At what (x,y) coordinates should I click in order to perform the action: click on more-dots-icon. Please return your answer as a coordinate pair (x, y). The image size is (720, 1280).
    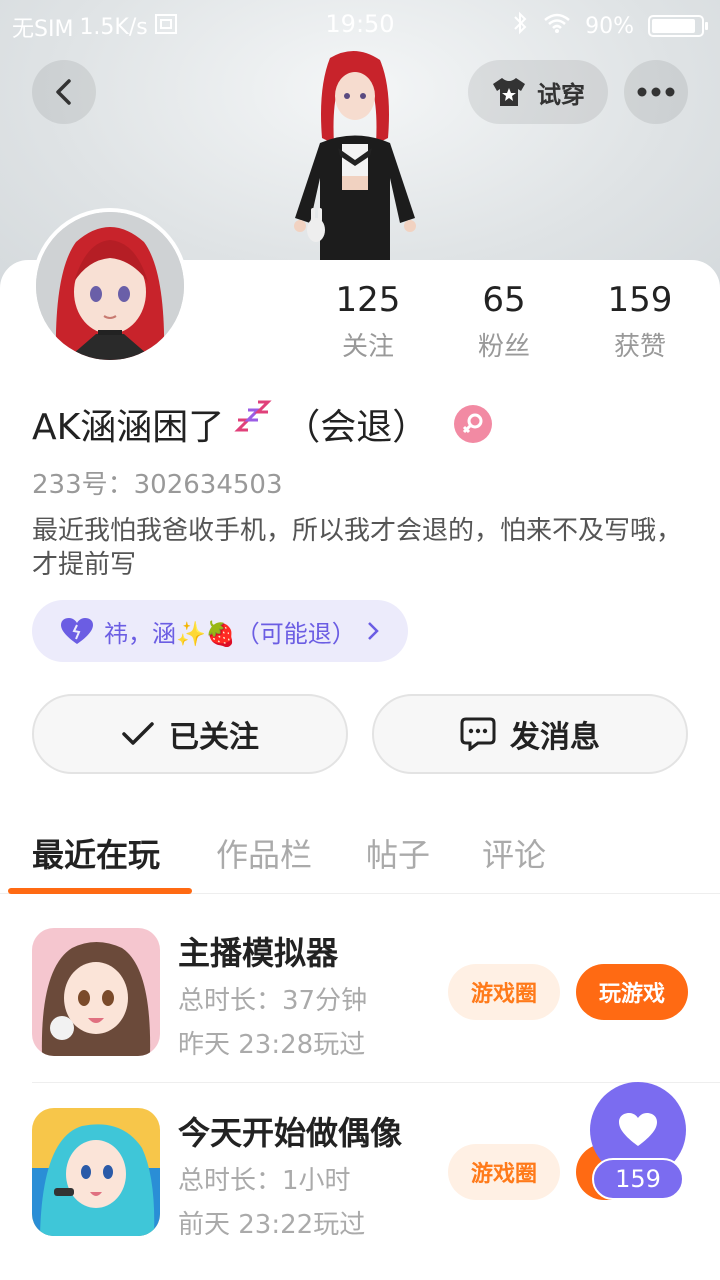
    Looking at the image, I should click on (656, 92).